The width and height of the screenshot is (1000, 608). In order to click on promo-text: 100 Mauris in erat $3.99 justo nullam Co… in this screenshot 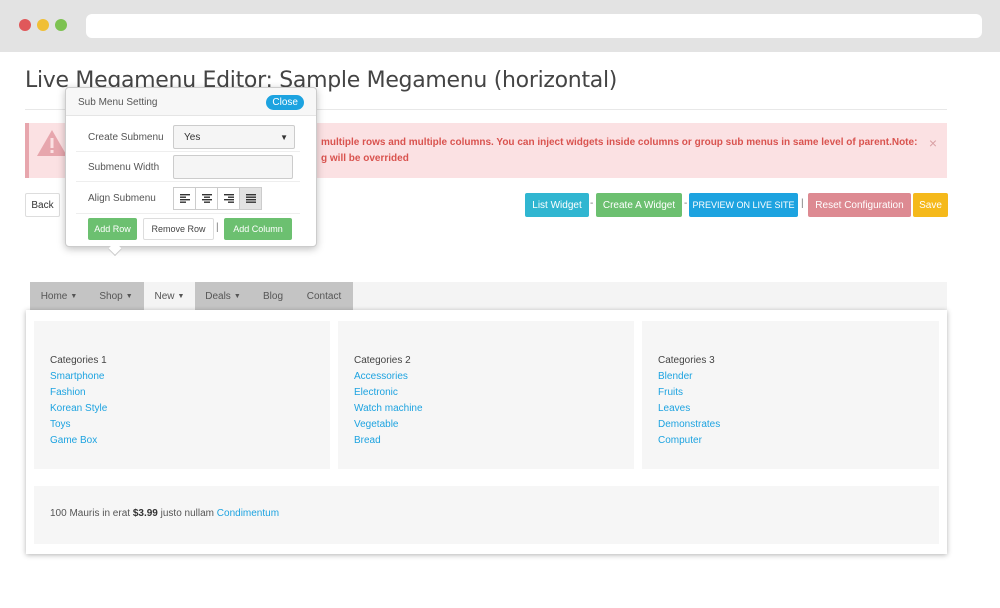, I will do `click(164, 513)`.